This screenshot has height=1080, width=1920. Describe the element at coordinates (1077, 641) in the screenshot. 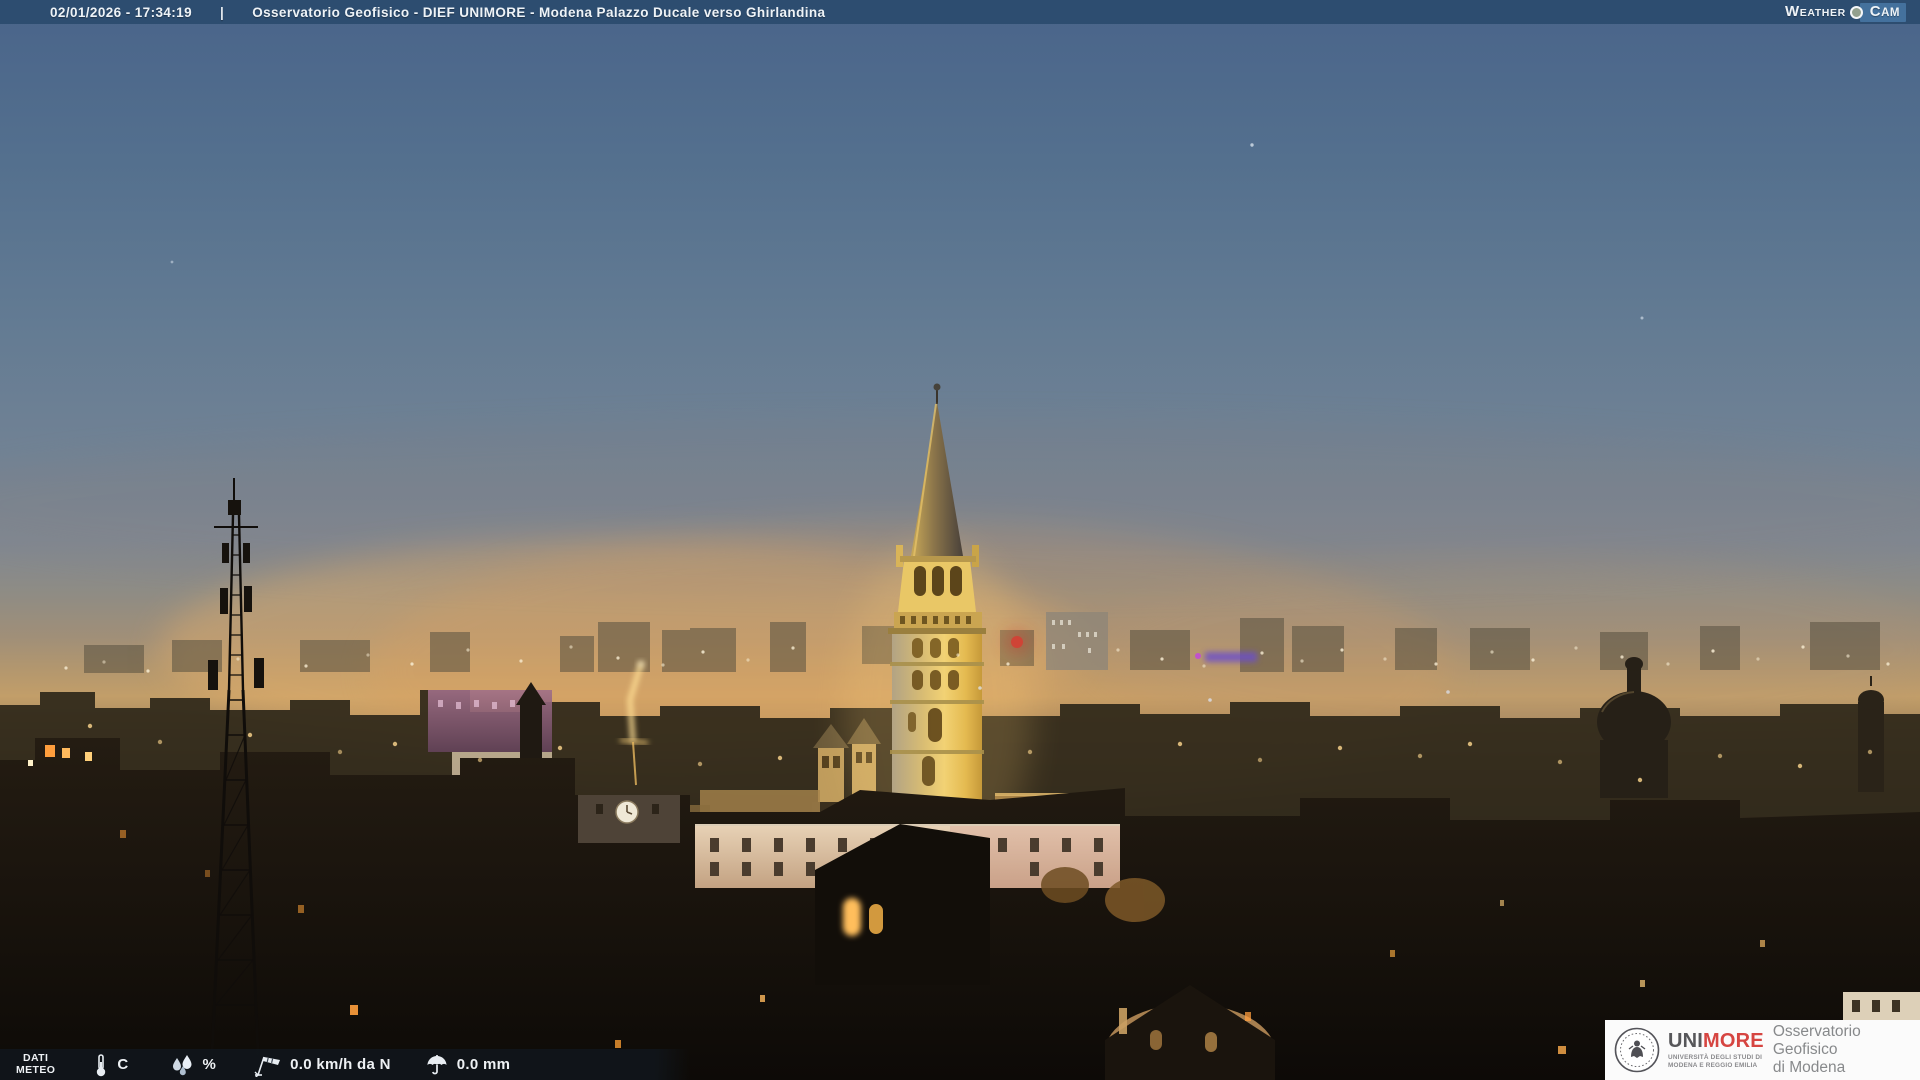

I see `lit-highrise` at that location.